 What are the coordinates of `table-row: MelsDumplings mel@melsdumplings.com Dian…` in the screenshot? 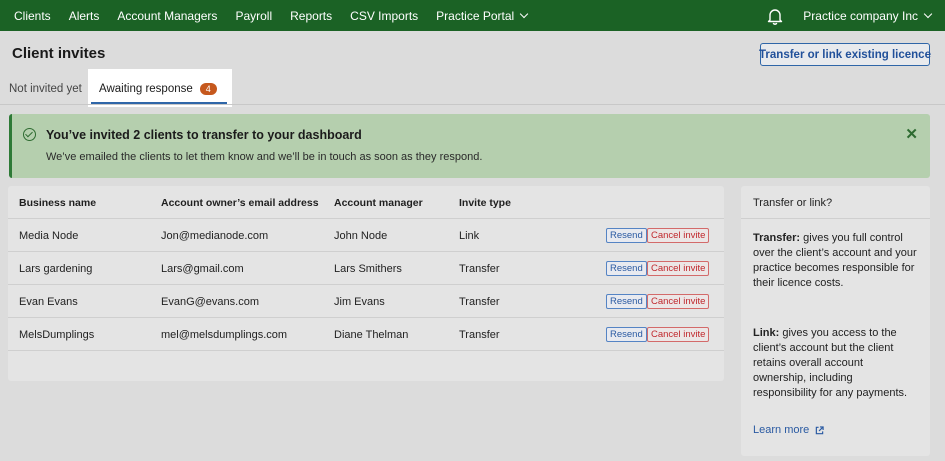 It's located at (366, 334).